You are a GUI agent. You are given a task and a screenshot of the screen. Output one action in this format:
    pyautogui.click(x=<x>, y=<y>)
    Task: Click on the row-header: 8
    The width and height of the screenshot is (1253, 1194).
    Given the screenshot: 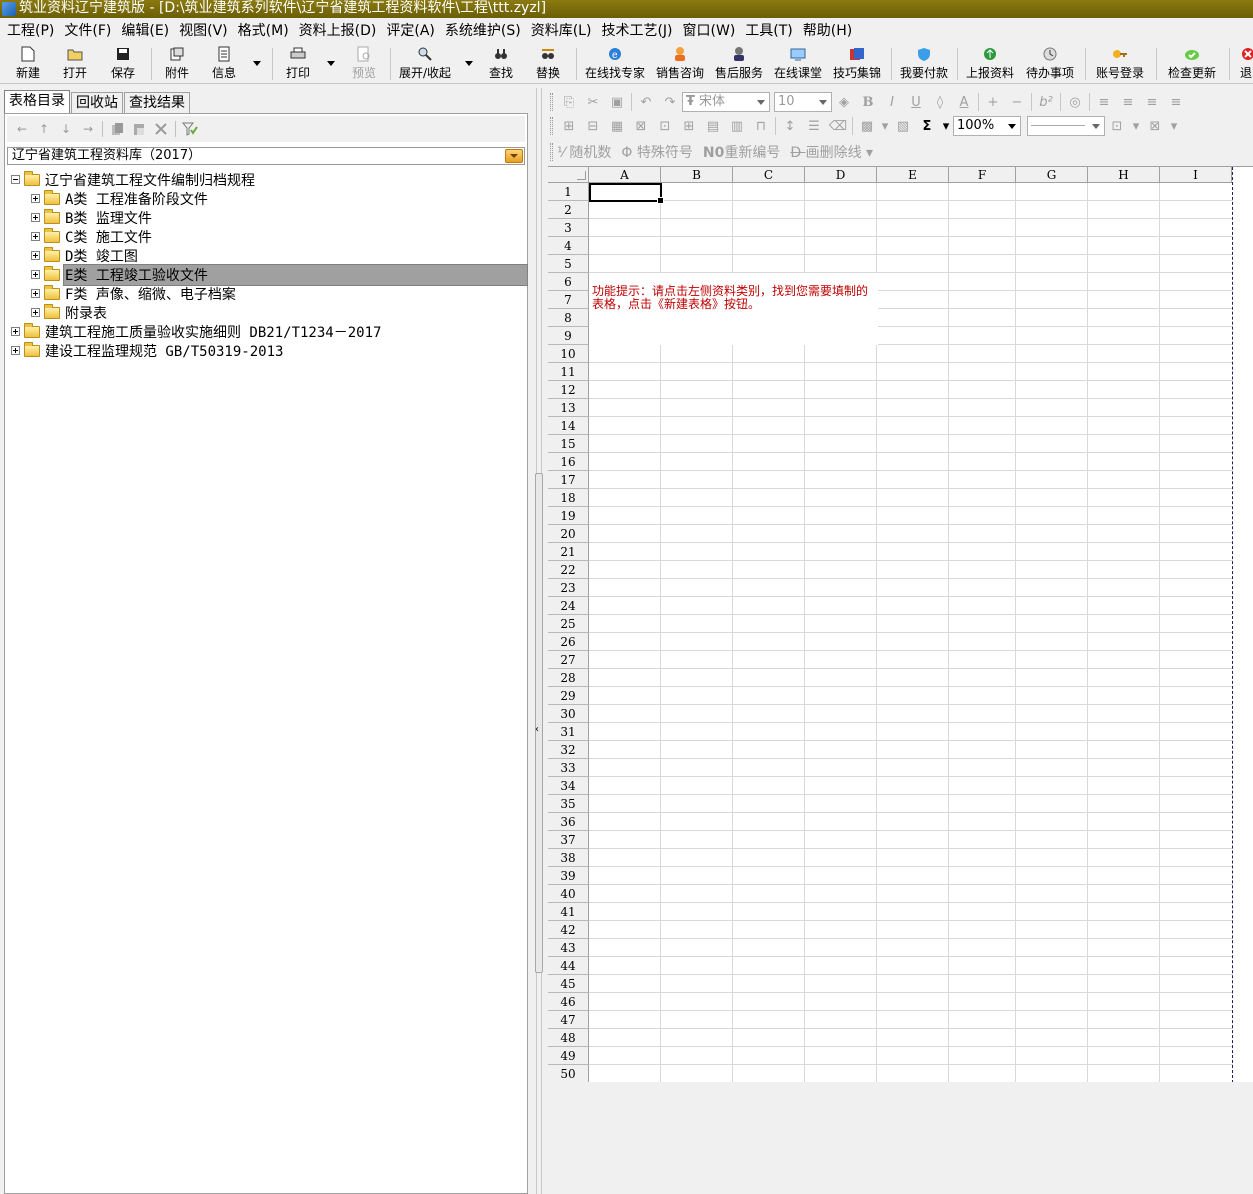 What is the action you would take?
    pyautogui.click(x=568, y=318)
    